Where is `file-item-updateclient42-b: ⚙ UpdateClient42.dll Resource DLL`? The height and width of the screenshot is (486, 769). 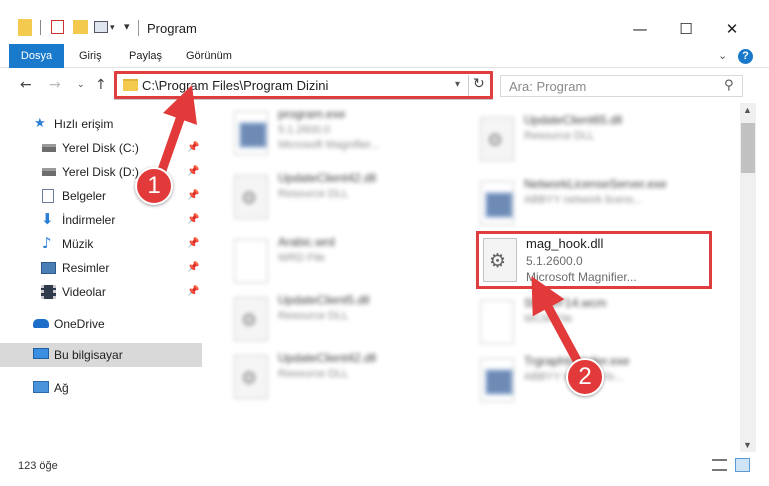
file-item-updateclient42-b: ⚙ UpdateClient42.dll Resource DLL is located at coordinates (350, 376).